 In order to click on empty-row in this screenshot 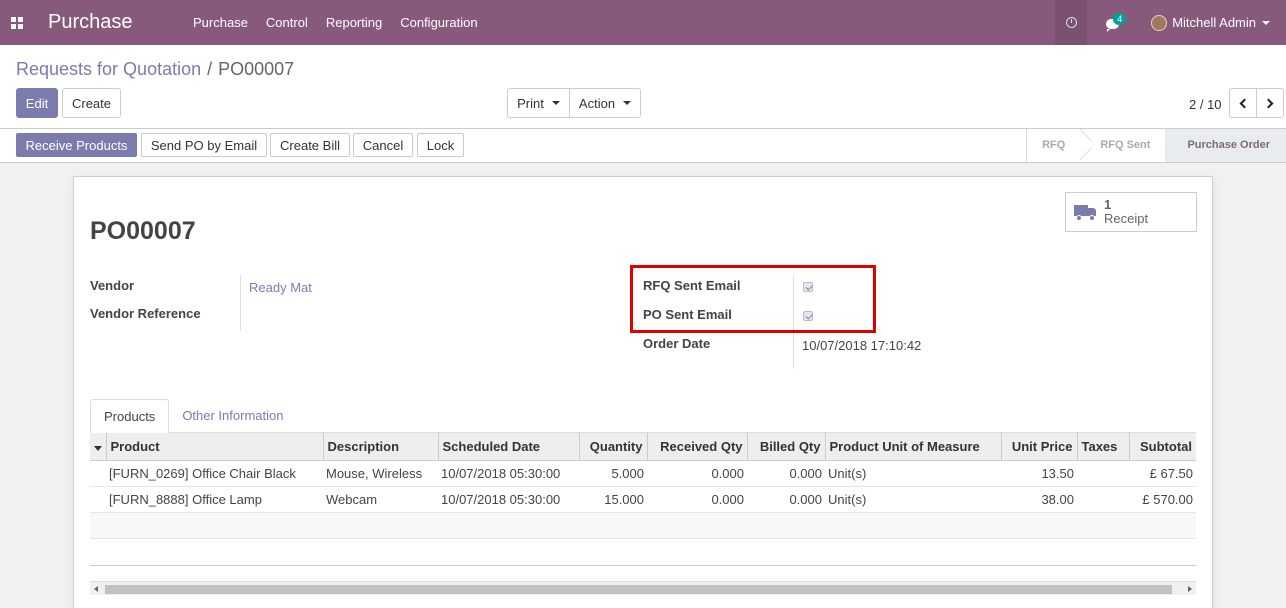, I will do `click(643, 525)`.